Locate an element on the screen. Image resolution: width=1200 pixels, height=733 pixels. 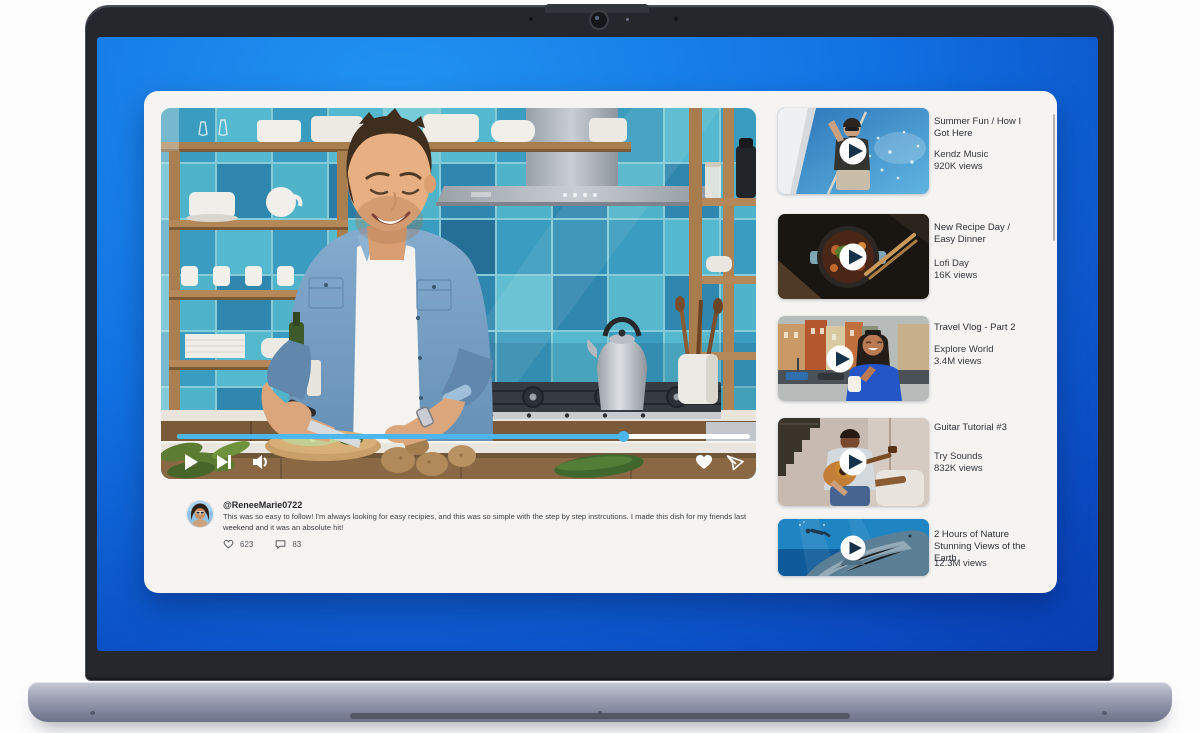
comment-bubble-icon is located at coordinates (280, 544).